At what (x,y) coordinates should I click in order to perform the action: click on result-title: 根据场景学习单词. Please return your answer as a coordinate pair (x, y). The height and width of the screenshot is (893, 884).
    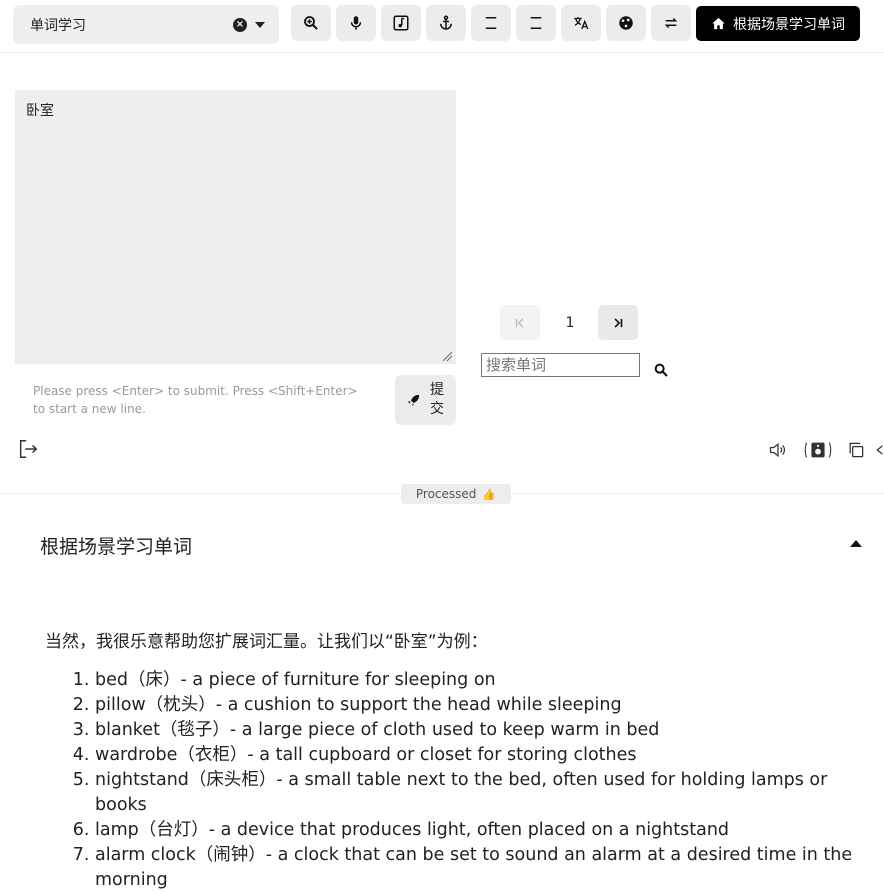
    Looking at the image, I should click on (116, 547).